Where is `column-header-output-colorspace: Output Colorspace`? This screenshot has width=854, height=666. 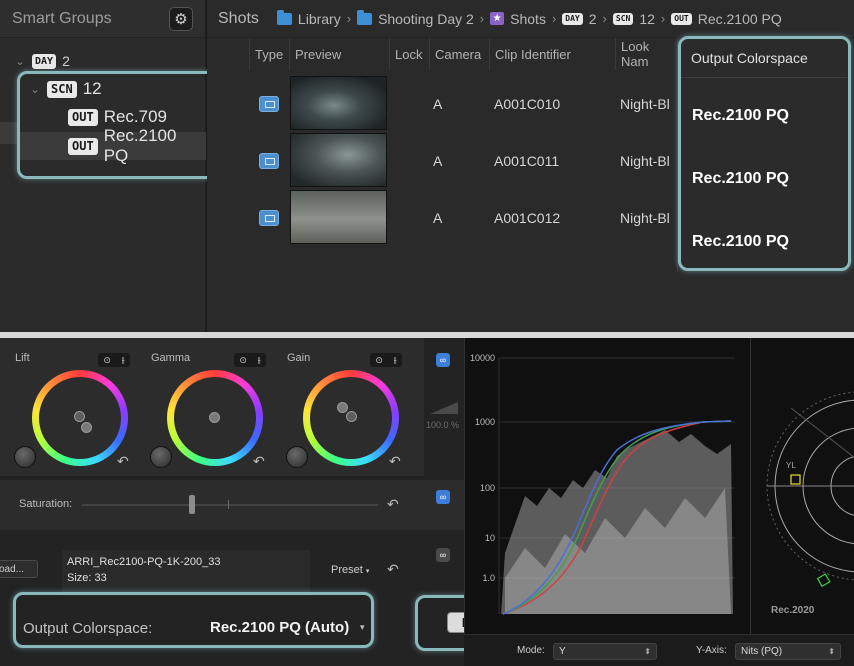
column-header-output-colorspace: Output Colorspace is located at coordinates (762, 58).